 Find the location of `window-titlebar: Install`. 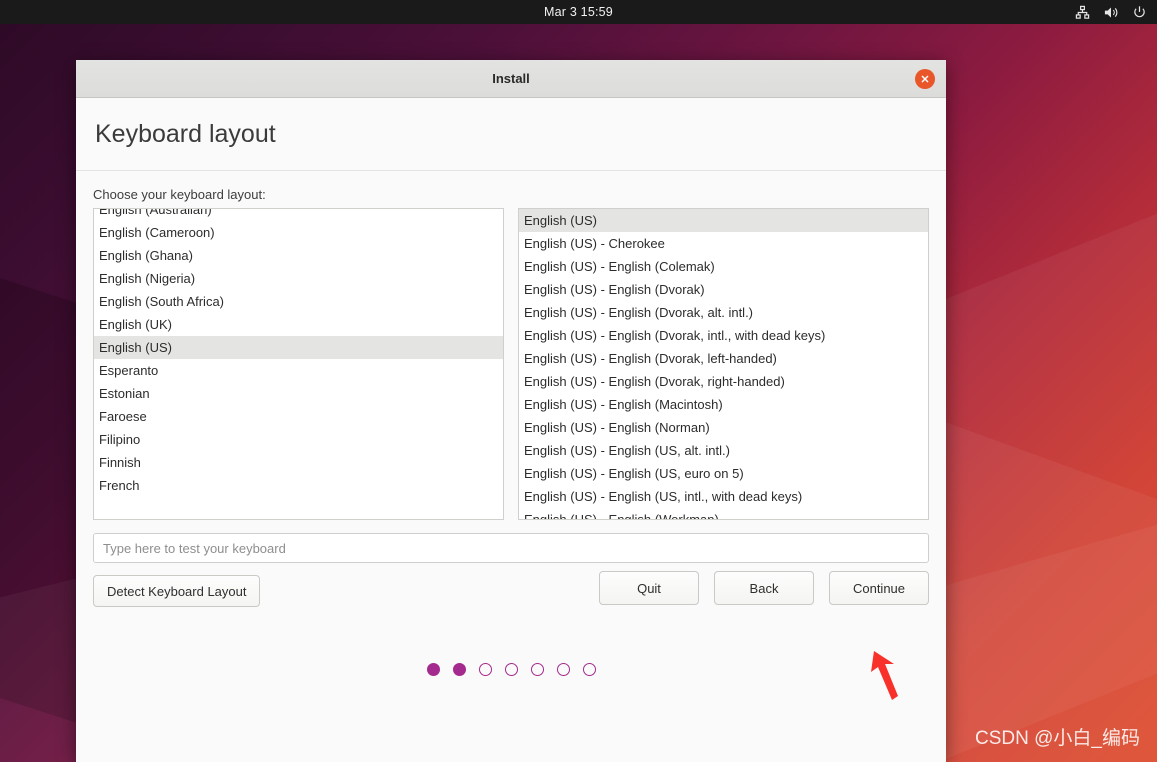

window-titlebar: Install is located at coordinates (511, 79).